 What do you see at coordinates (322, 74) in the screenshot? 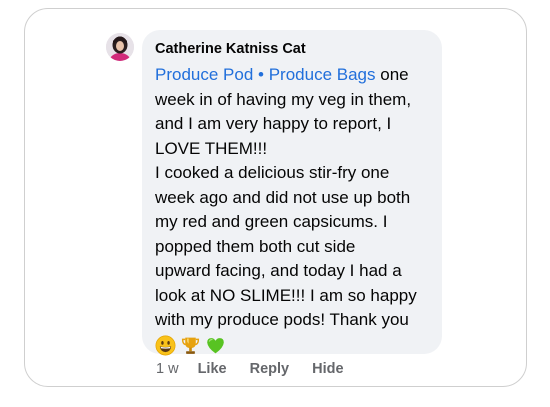
I see `tag-produce-bags: Produce Bags` at bounding box center [322, 74].